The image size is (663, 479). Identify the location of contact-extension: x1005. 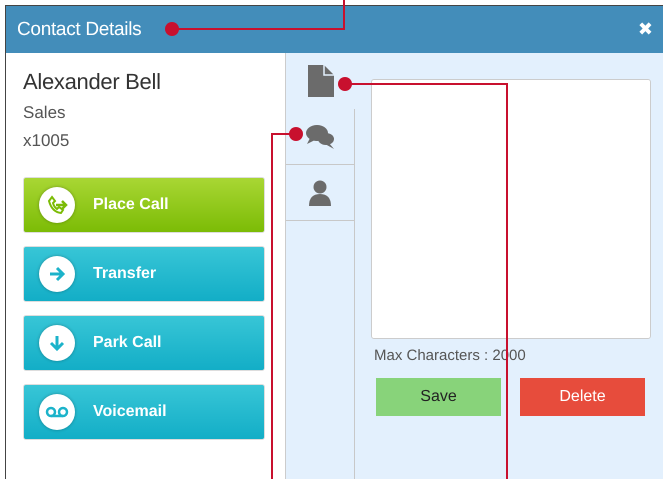
(46, 141).